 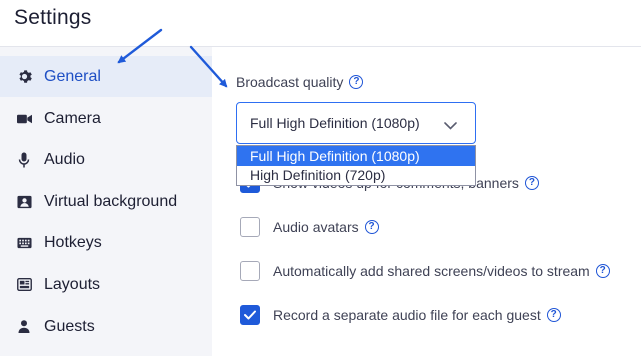 I want to click on checkbox-label: Audio avatars, so click(x=316, y=227).